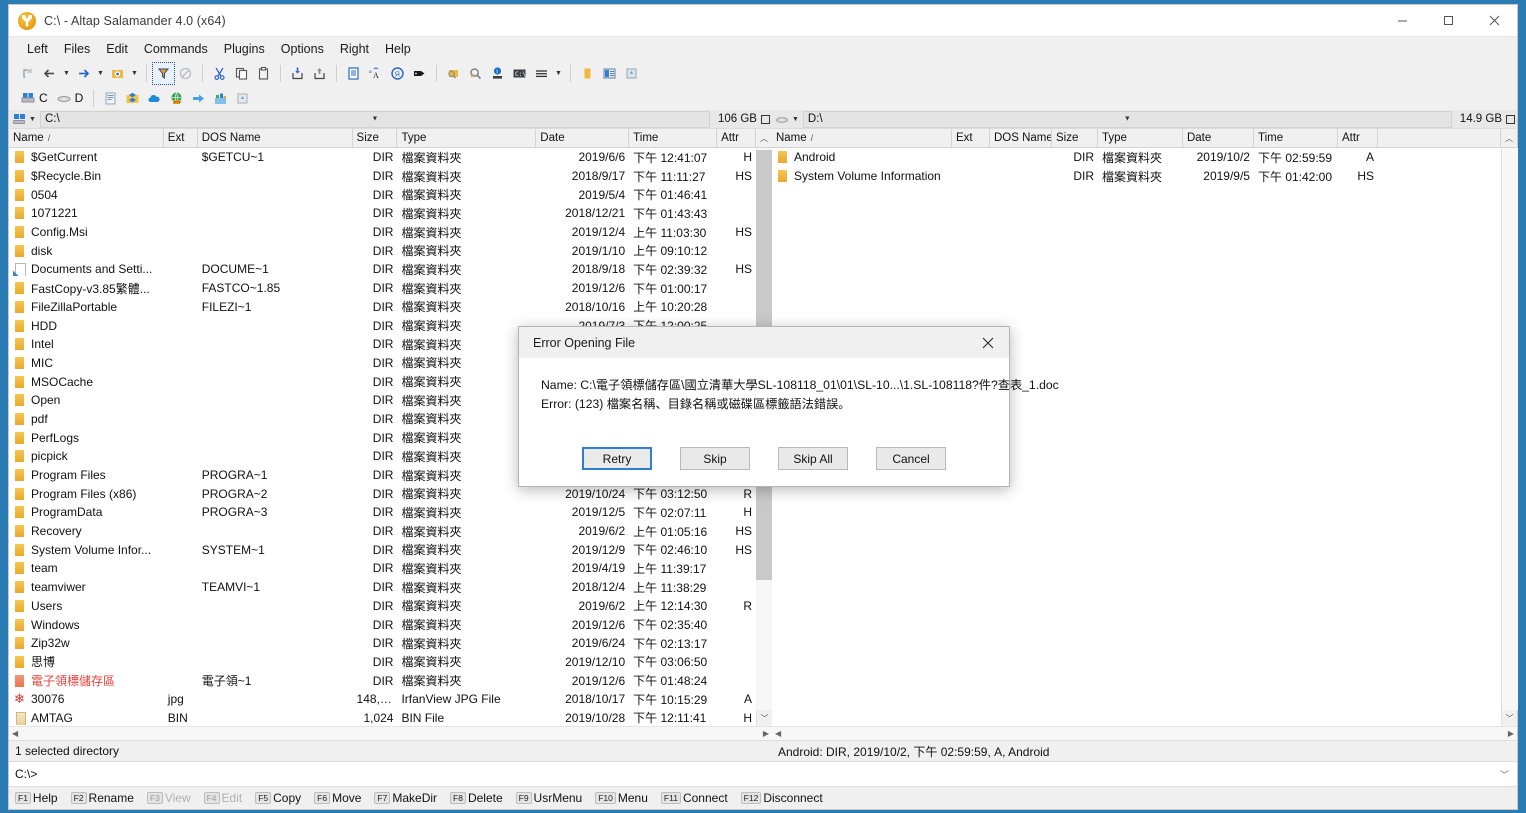 The image size is (1526, 813). Describe the element at coordinates (382, 568) in the screenshot. I see `table-row: team DIR 檔案資料夾 2019/4/19 上午 11:39:17` at that location.